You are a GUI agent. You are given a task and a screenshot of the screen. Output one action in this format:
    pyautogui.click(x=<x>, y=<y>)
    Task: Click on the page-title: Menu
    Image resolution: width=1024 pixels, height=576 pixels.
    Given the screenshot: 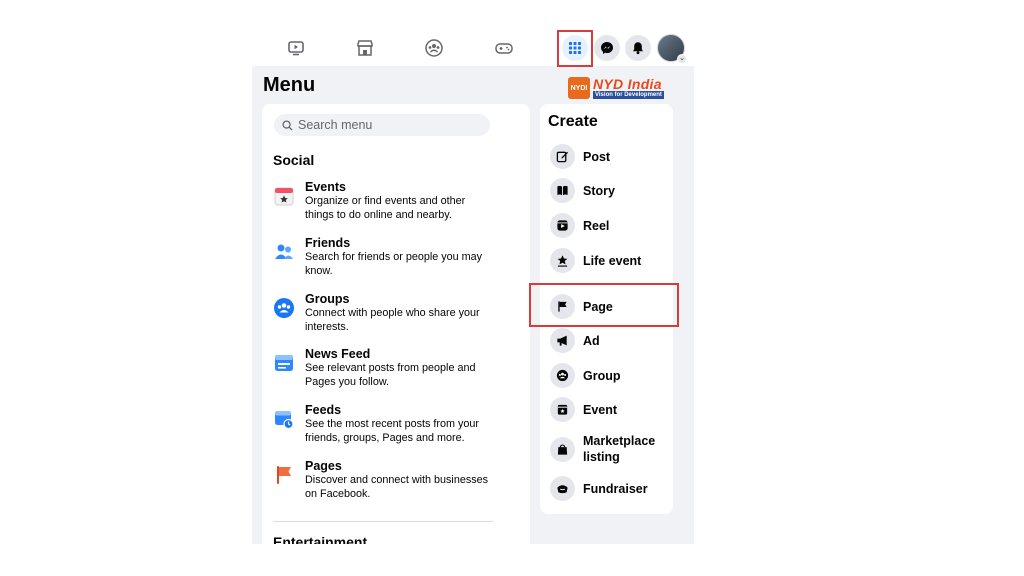 What is the action you would take?
    pyautogui.click(x=289, y=85)
    